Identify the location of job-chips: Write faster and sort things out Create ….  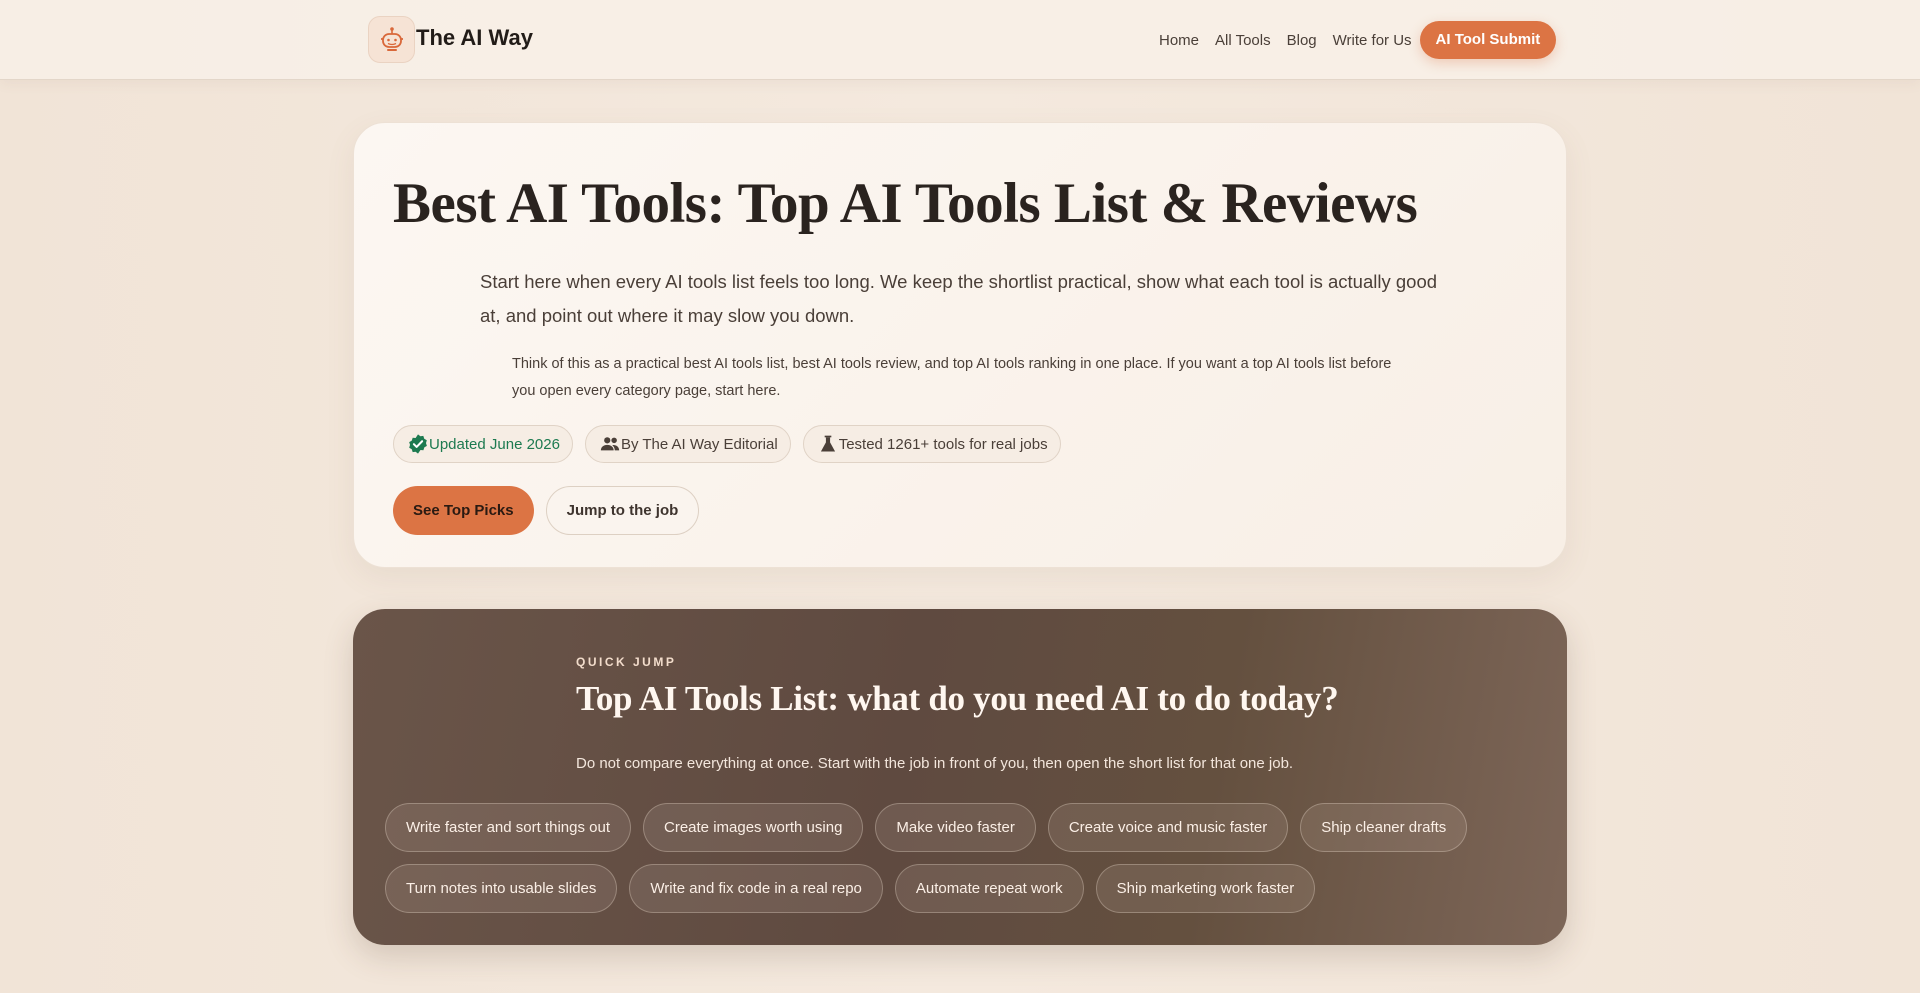
(965, 858).